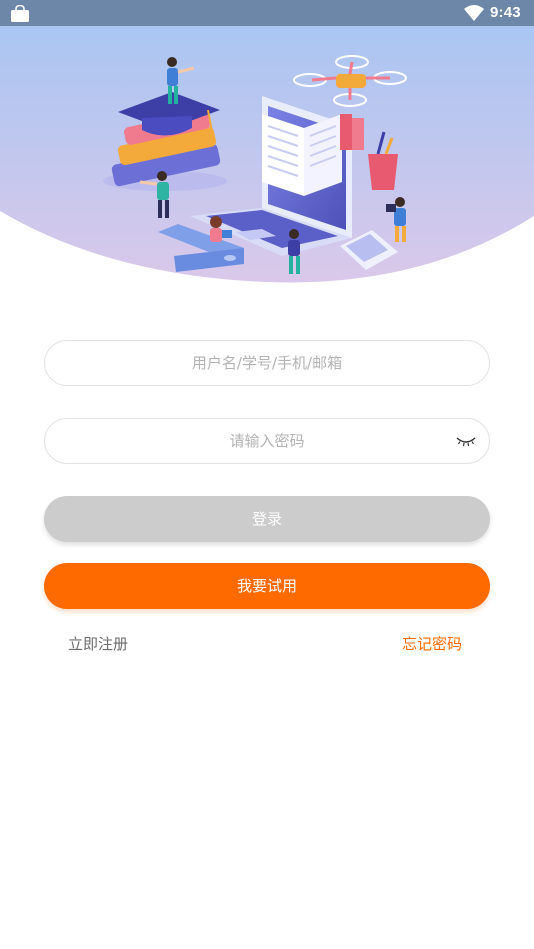 This screenshot has width=534, height=949. I want to click on status-time: 9:43, so click(505, 12).